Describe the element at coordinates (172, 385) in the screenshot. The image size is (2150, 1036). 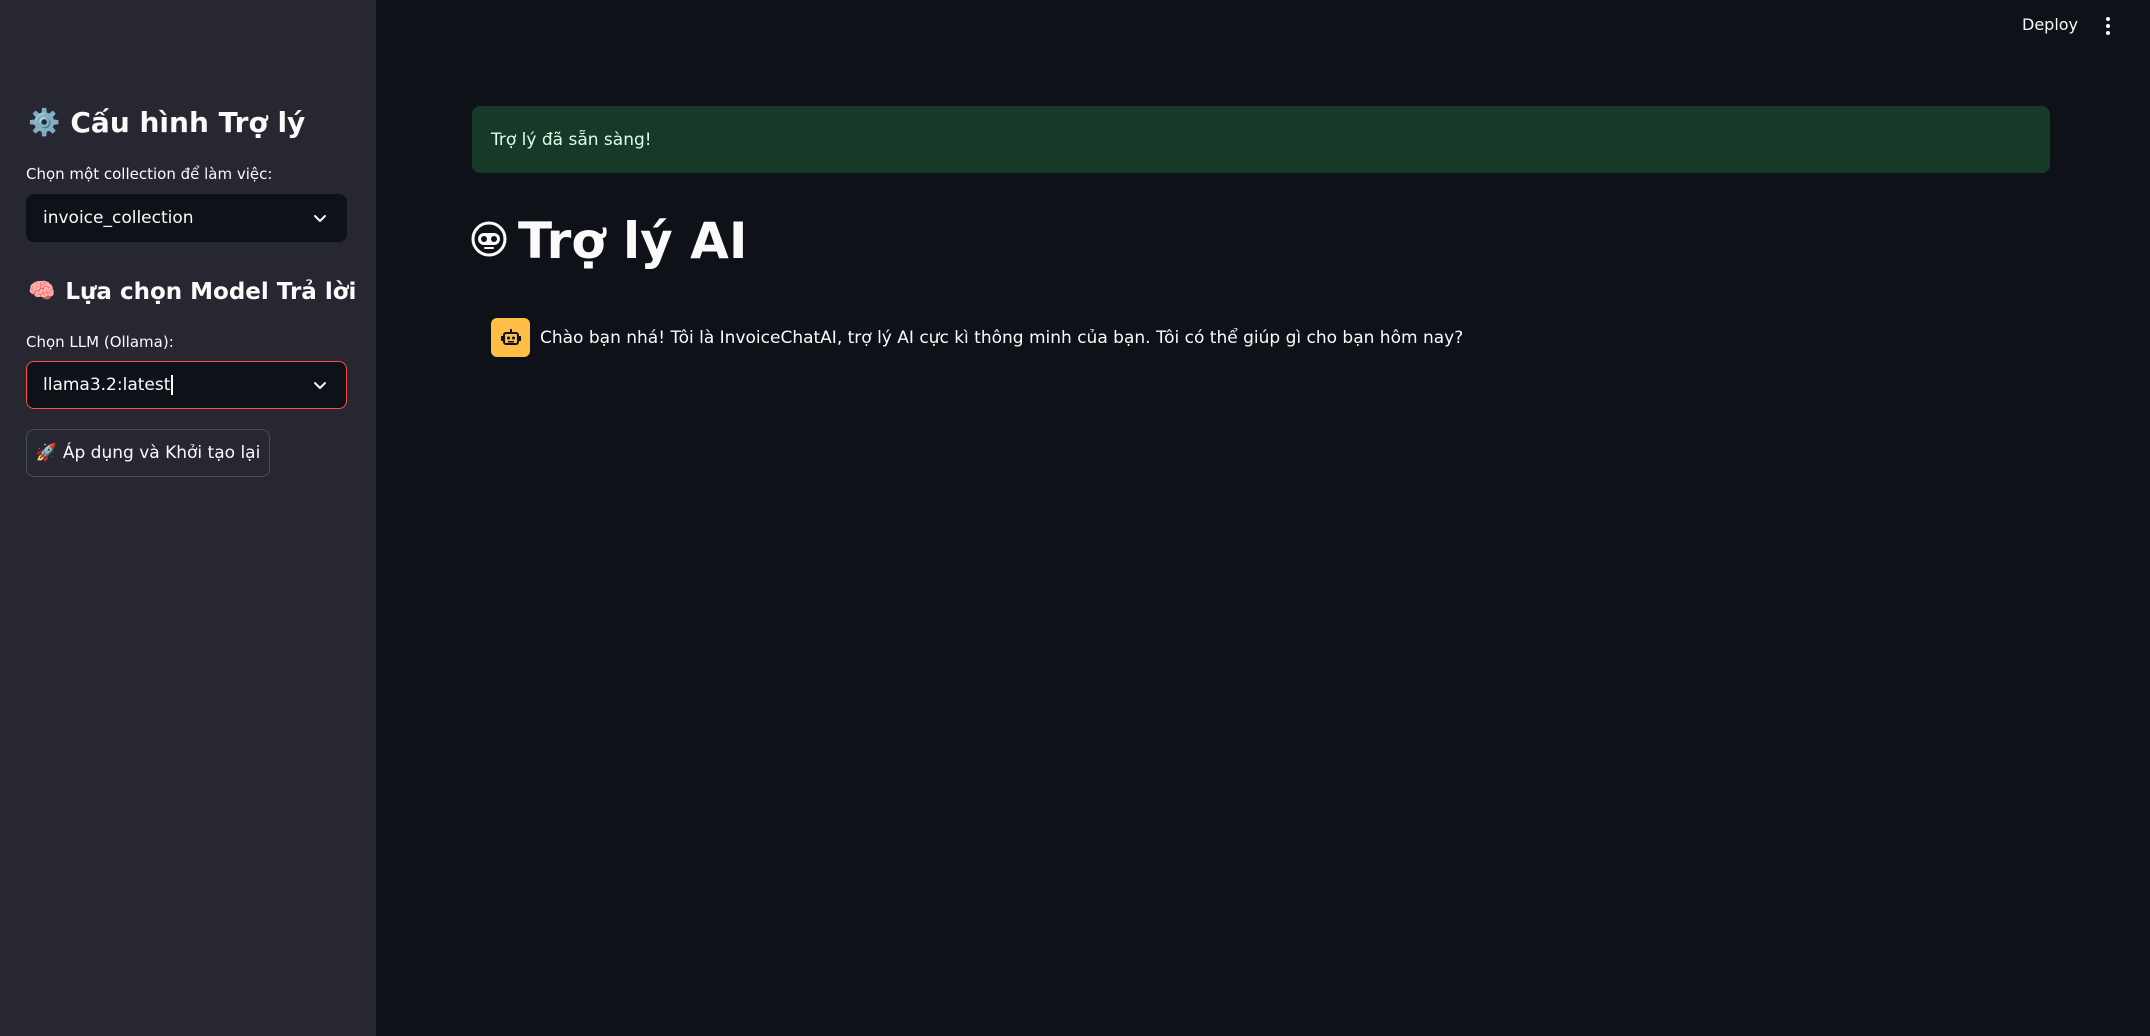
I see `text-cursor` at that location.